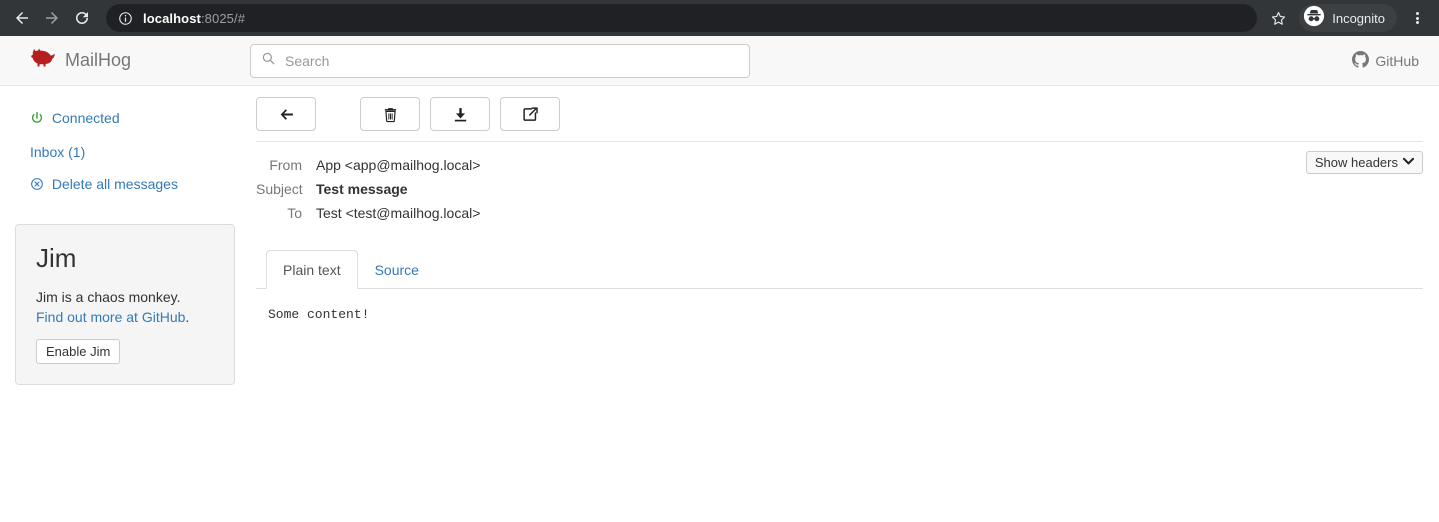 Image resolution: width=1439 pixels, height=522 pixels. Describe the element at coordinates (125, 119) in the screenshot. I see `sidebar-item-connected: Connected` at that location.